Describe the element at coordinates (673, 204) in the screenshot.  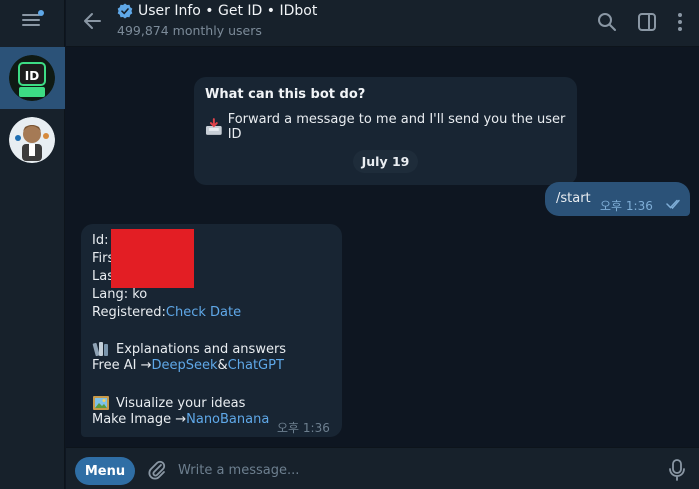
I see `double-check-icon` at that location.